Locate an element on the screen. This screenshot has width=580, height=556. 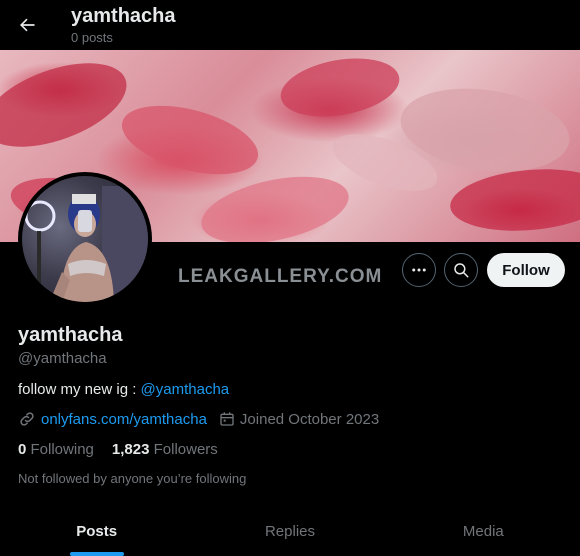
website-link: onlyfans.com/yamthacha is located at coordinates (124, 419).